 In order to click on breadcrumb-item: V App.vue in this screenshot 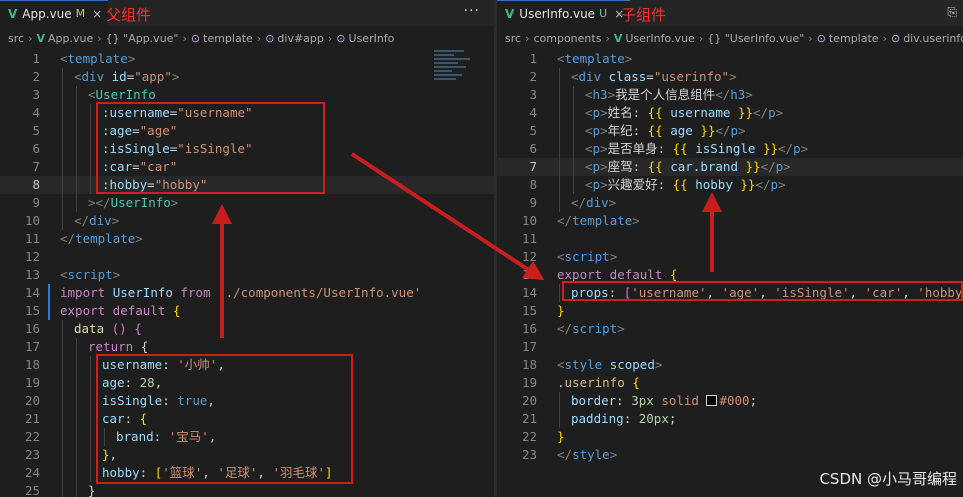, I will do `click(64, 38)`.